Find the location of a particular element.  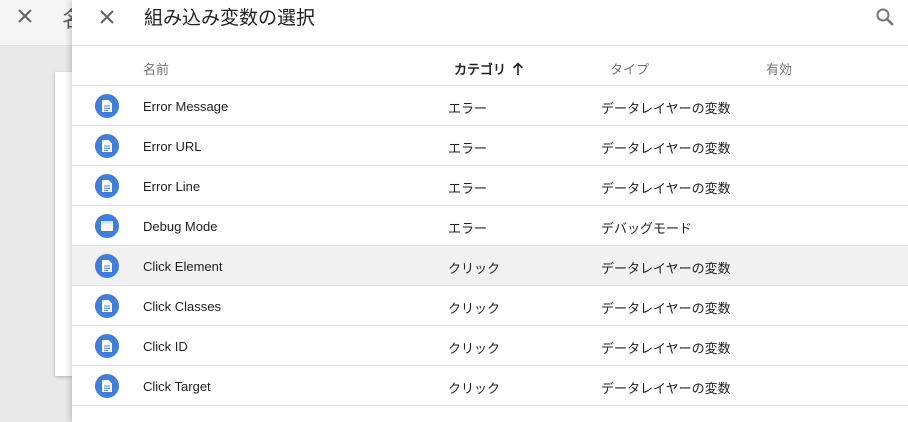

row-name: Error URL is located at coordinates (172, 146).